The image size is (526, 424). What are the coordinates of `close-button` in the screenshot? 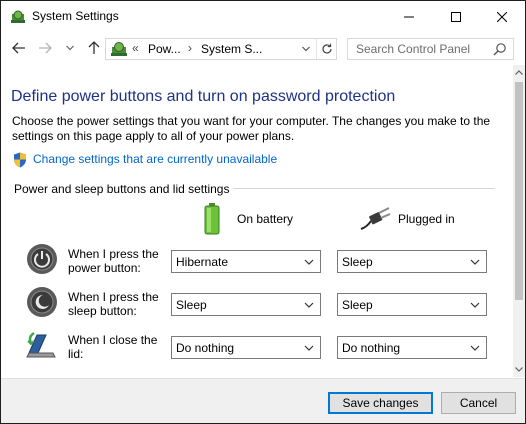 It's located at (502, 16).